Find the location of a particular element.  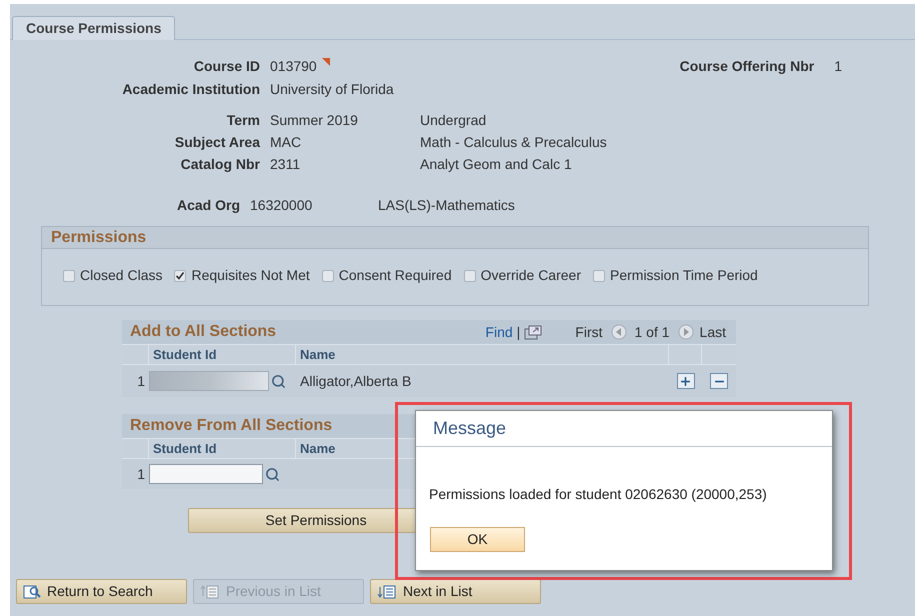

field-value: MAC is located at coordinates (286, 142).